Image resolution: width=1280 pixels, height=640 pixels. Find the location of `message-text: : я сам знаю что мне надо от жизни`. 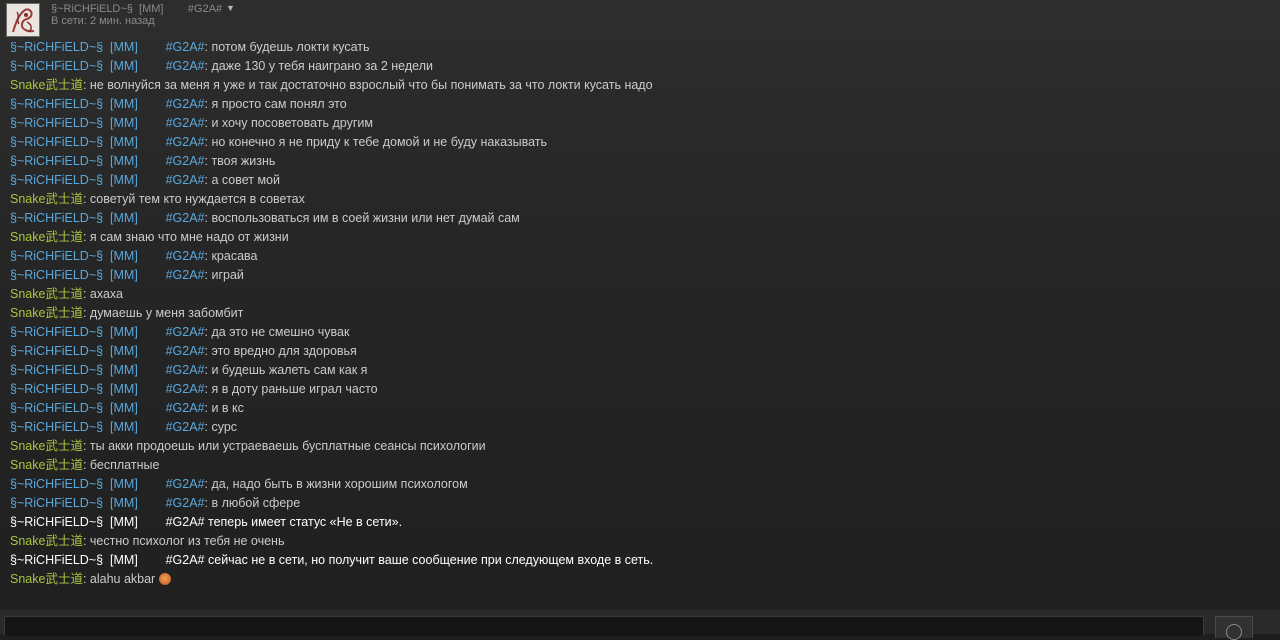

message-text: : я сам знаю что мне надо от жизни is located at coordinates (185, 237).